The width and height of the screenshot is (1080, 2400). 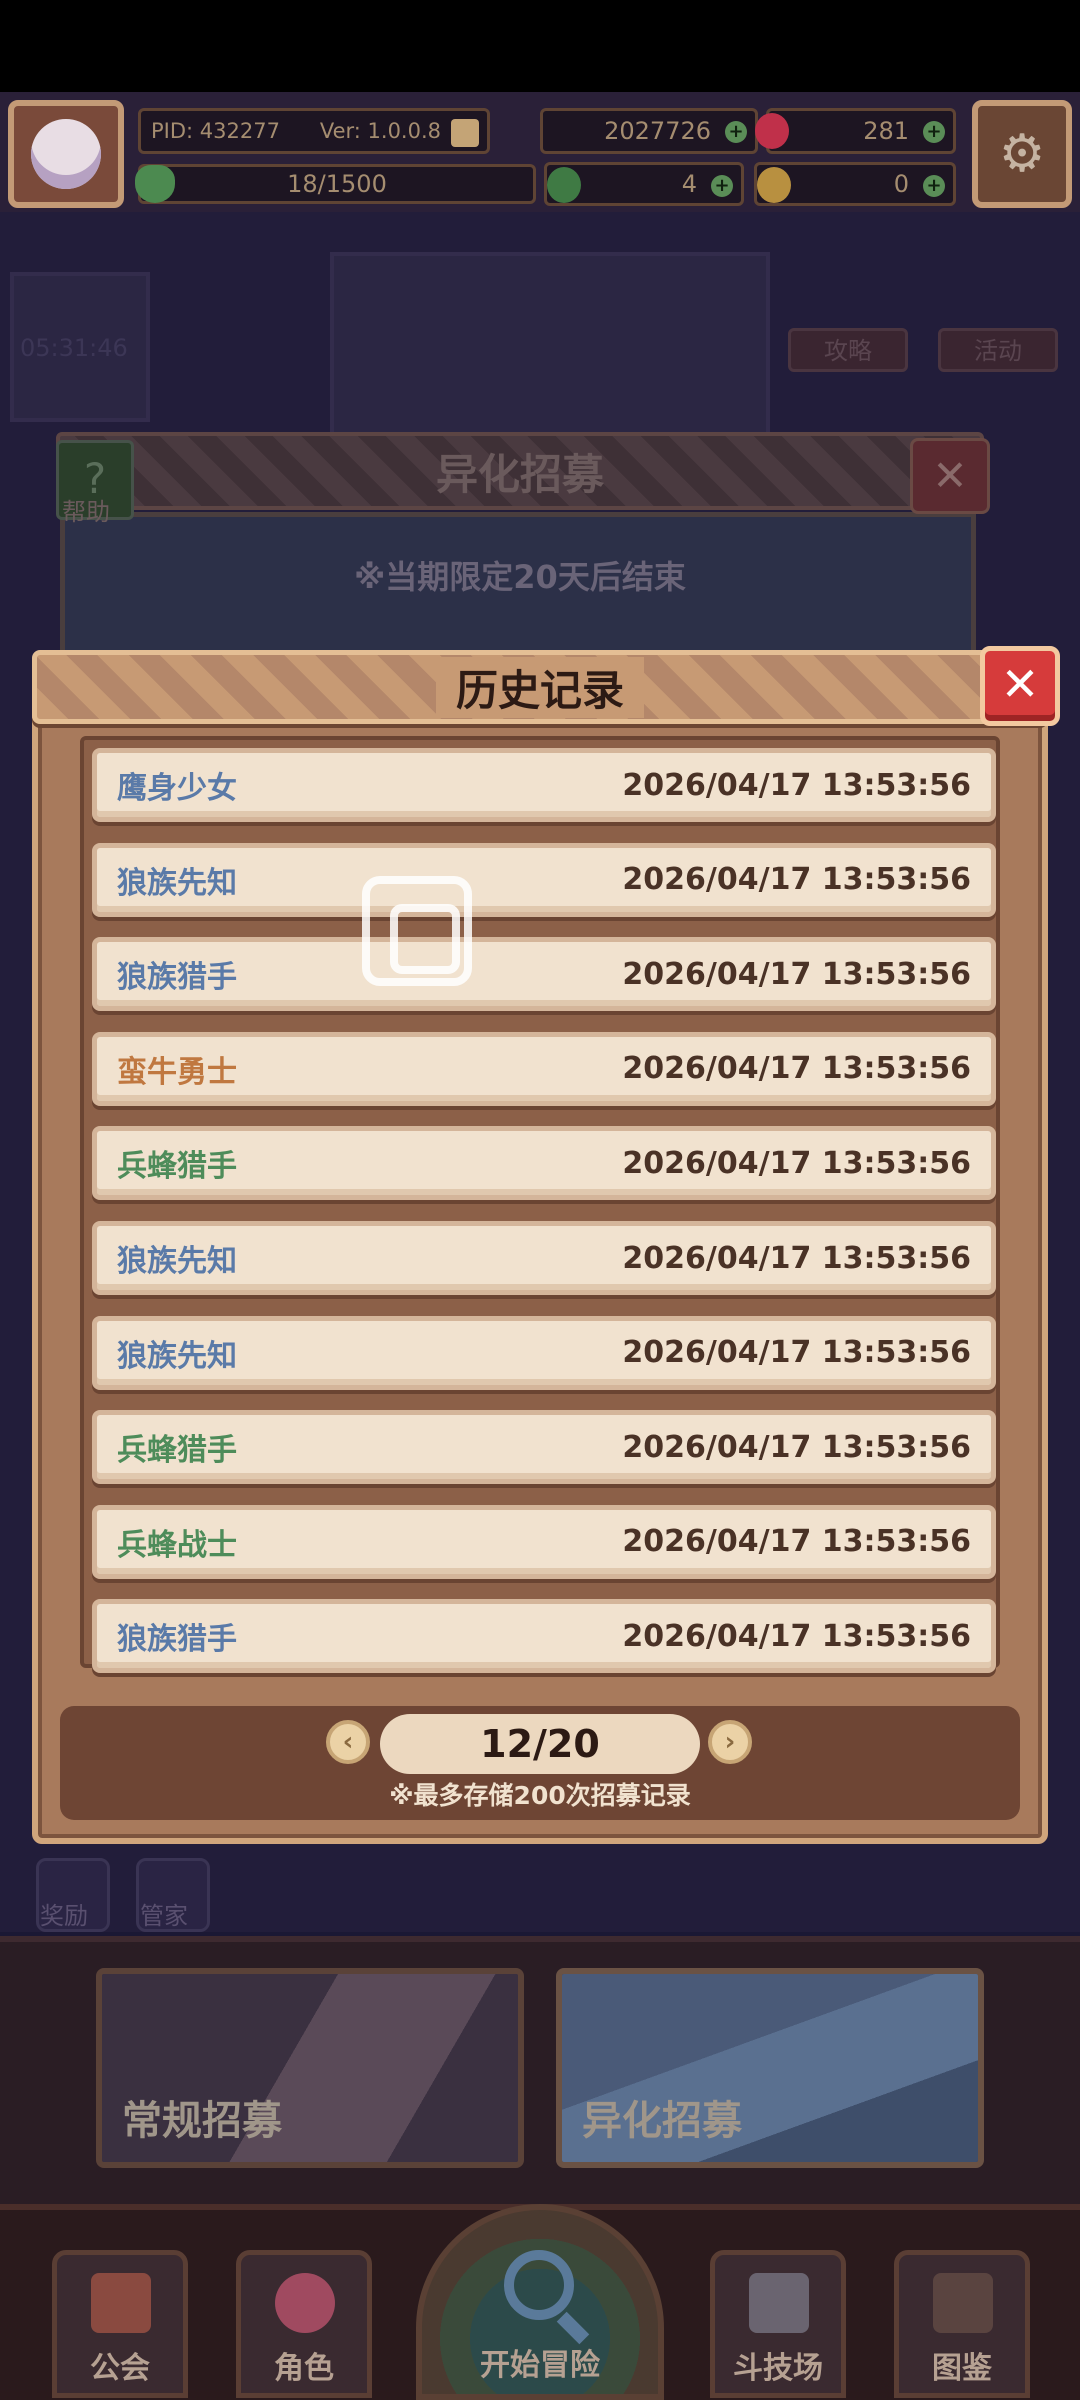 What do you see at coordinates (855, 131) in the screenshot?
I see `gem-counter: 281 +` at bounding box center [855, 131].